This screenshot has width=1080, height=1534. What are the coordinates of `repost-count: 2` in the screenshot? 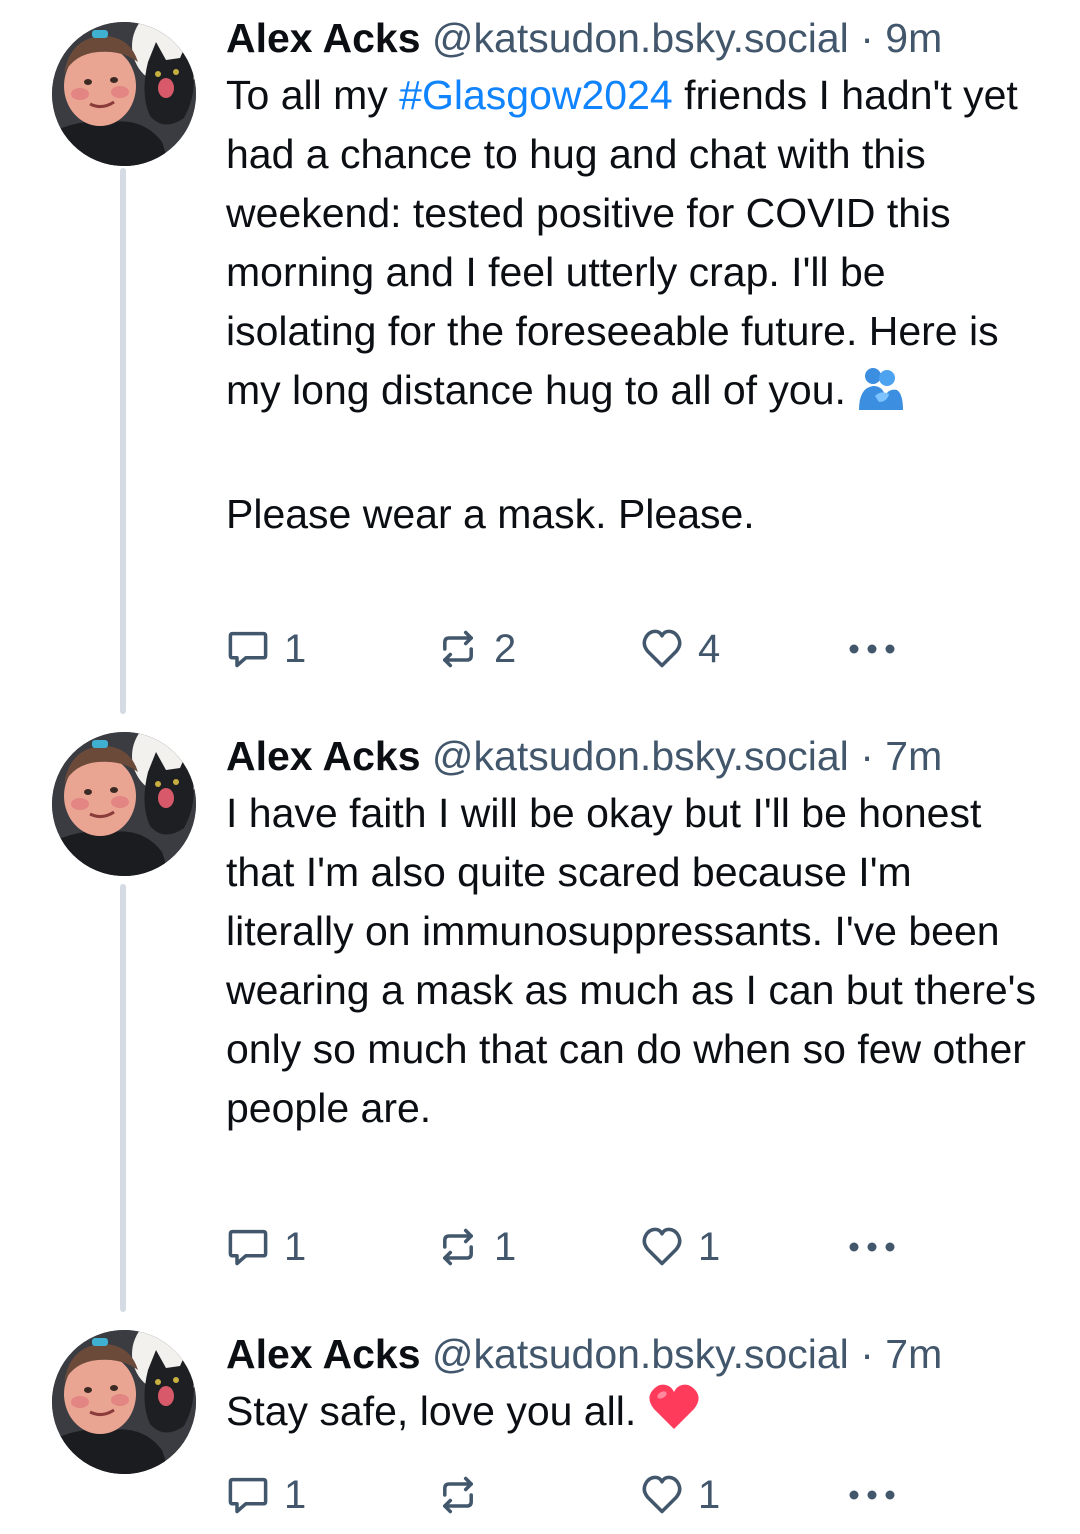 It's located at (505, 648).